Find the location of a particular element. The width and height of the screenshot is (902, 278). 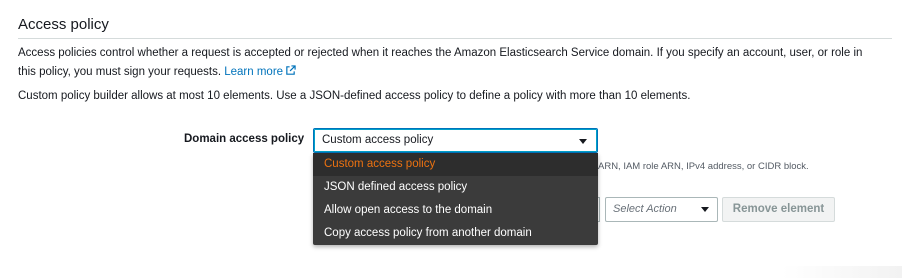

select-action-dropdown: Select Action is located at coordinates (661, 209).